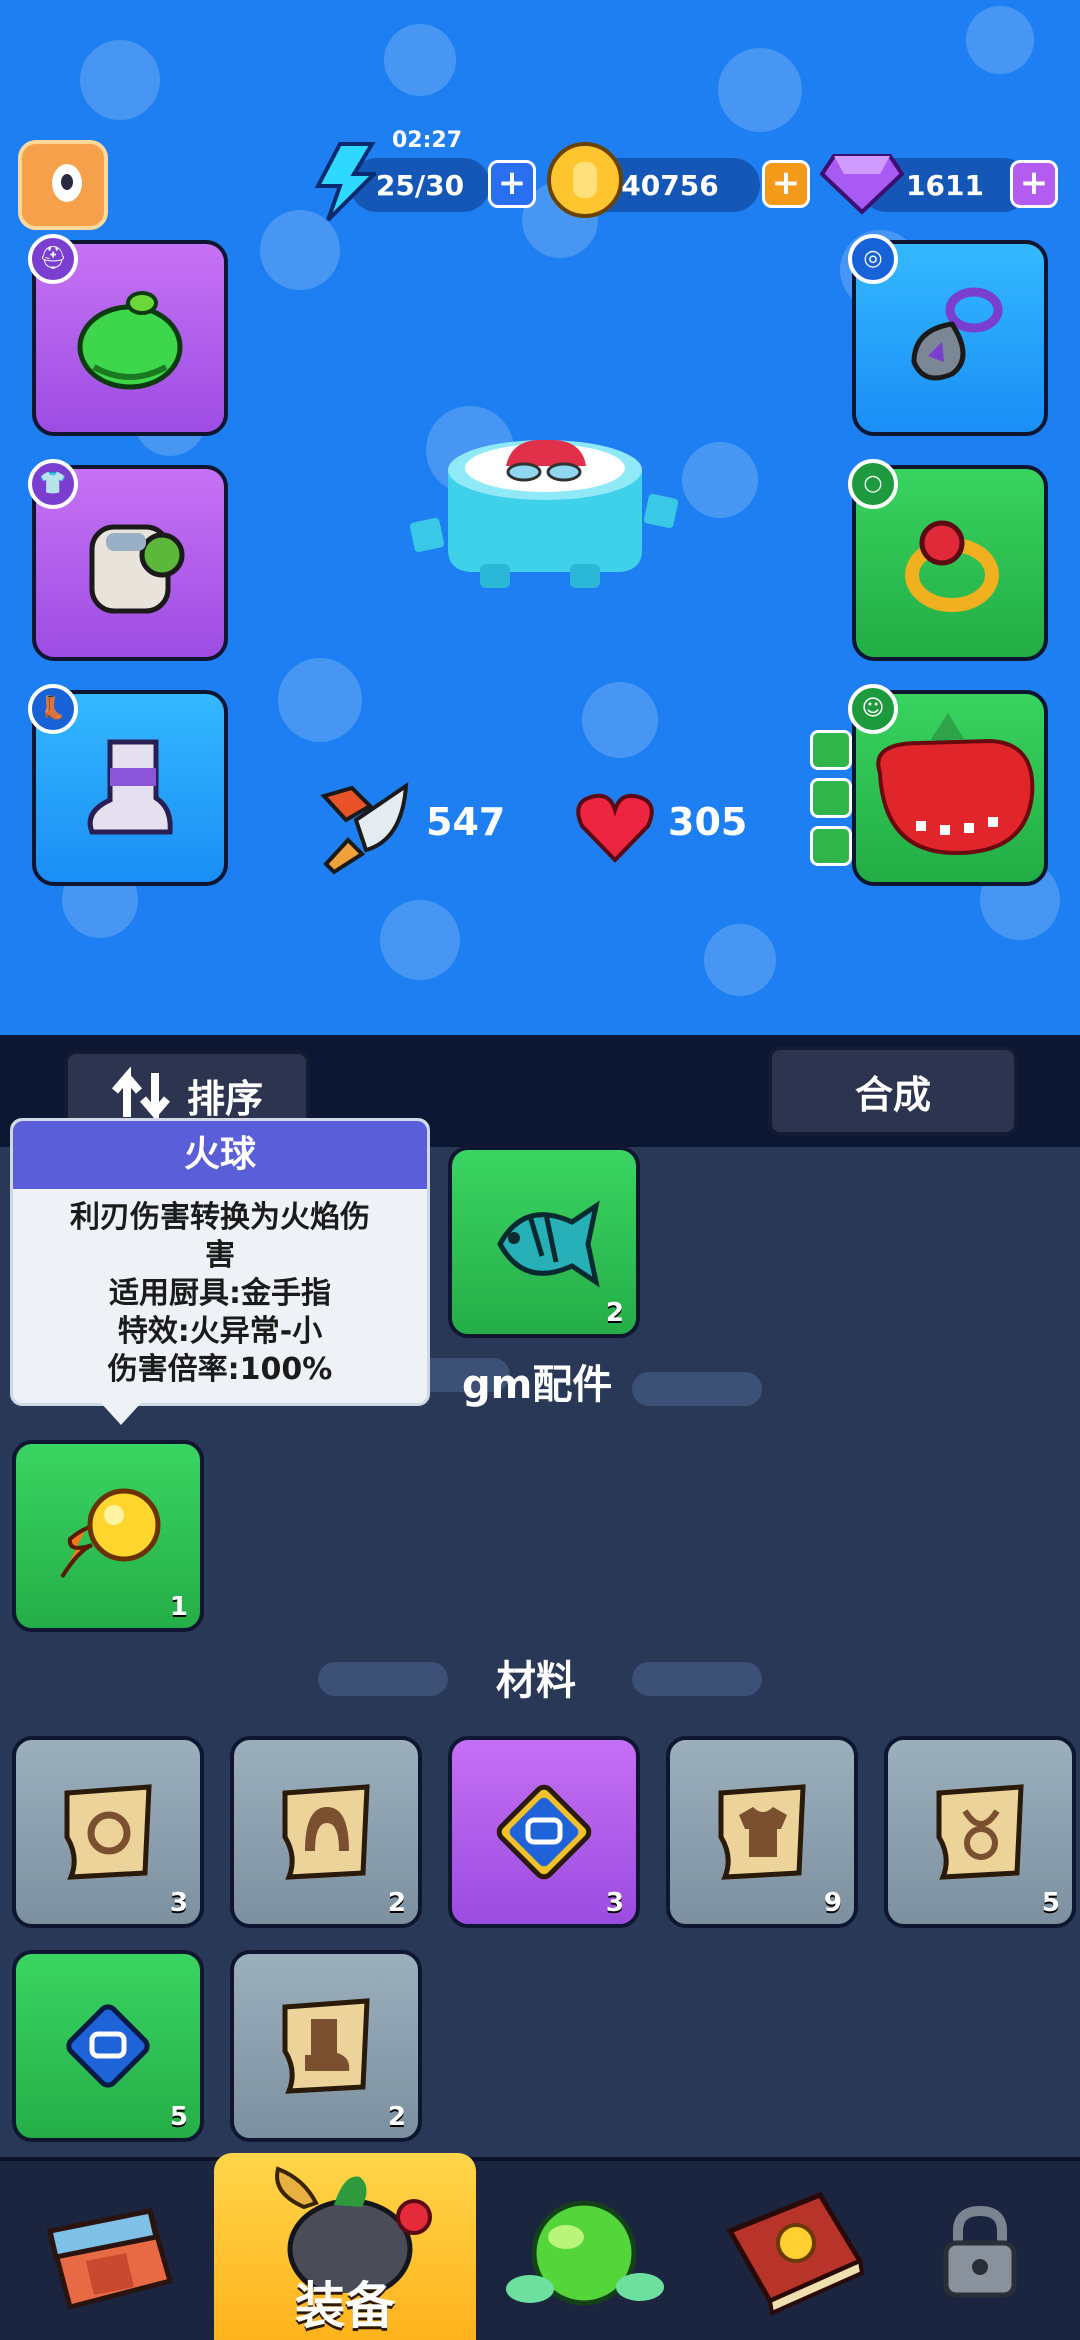 Image resolution: width=1080 pixels, height=2340 pixels. What do you see at coordinates (537, 1385) in the screenshot?
I see `gm-section-title: gm配件` at bounding box center [537, 1385].